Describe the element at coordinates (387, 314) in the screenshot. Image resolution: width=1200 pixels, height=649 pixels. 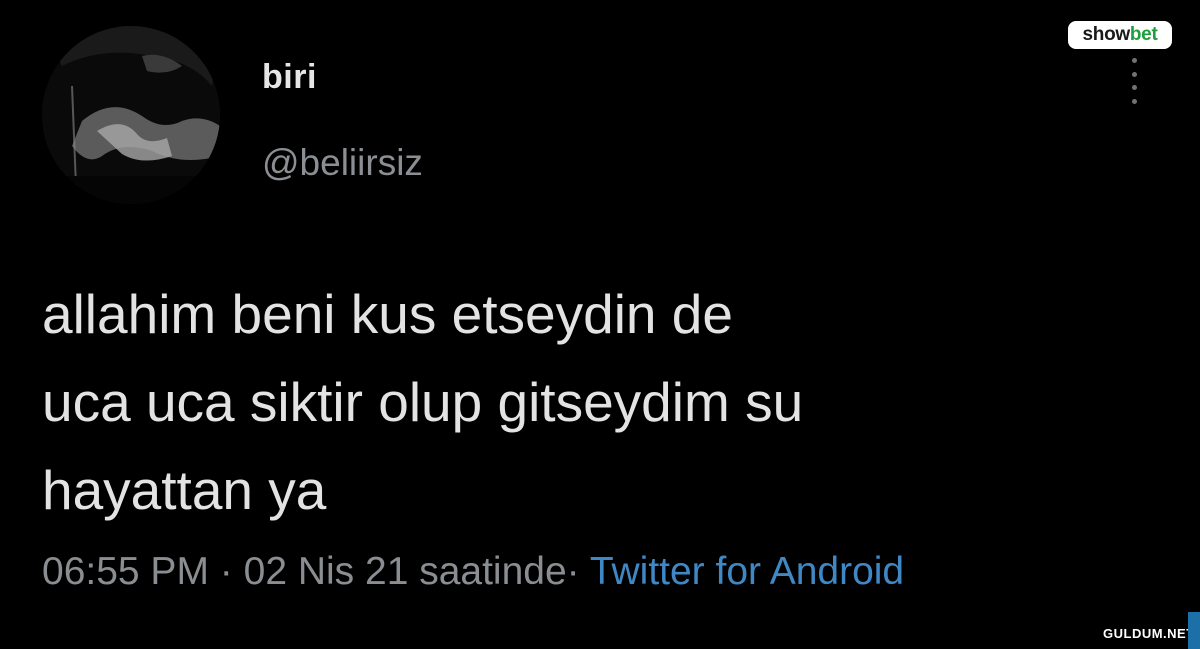
I see `tweet-text-line: allahim beni kus etseydin de` at that location.